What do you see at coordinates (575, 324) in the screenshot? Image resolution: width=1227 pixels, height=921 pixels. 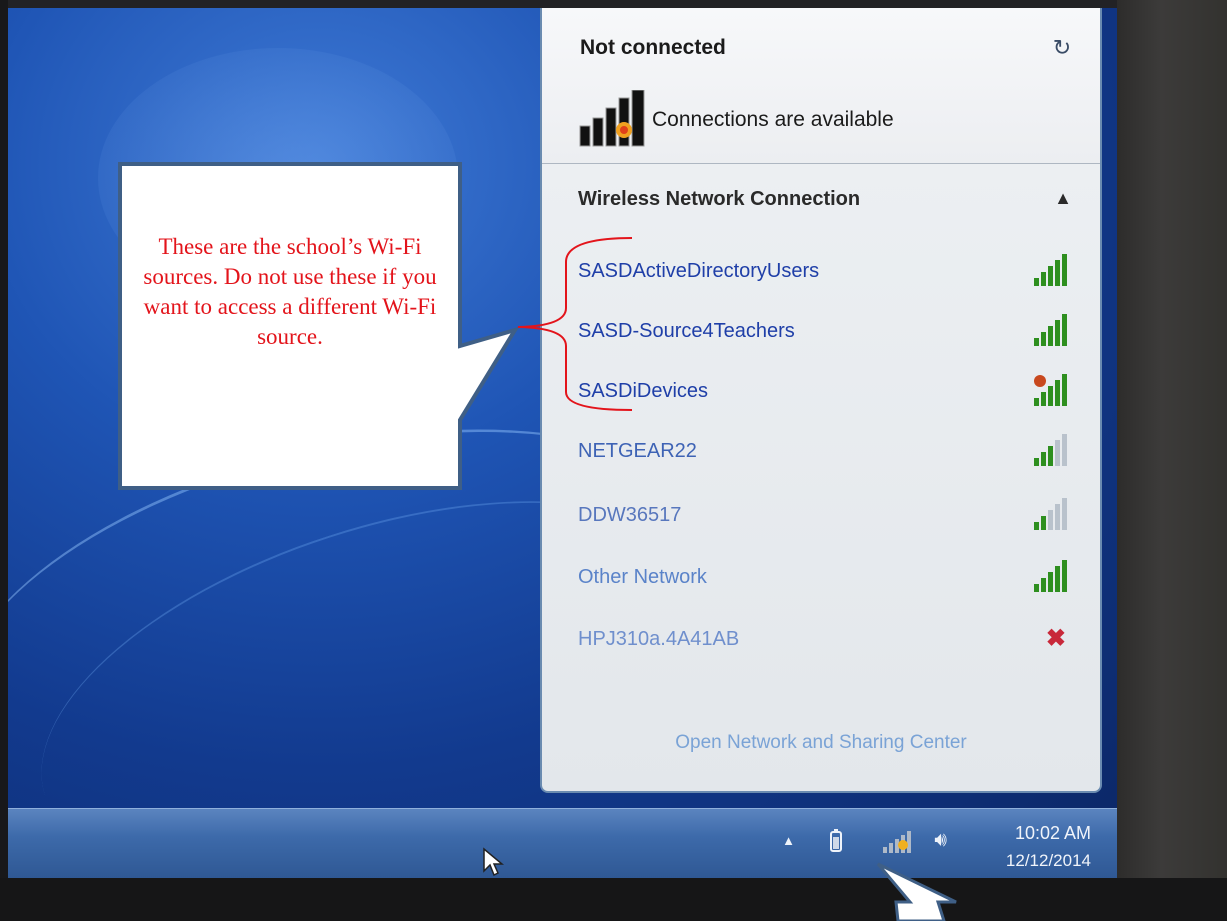 I see `annotation-bracket` at bounding box center [575, 324].